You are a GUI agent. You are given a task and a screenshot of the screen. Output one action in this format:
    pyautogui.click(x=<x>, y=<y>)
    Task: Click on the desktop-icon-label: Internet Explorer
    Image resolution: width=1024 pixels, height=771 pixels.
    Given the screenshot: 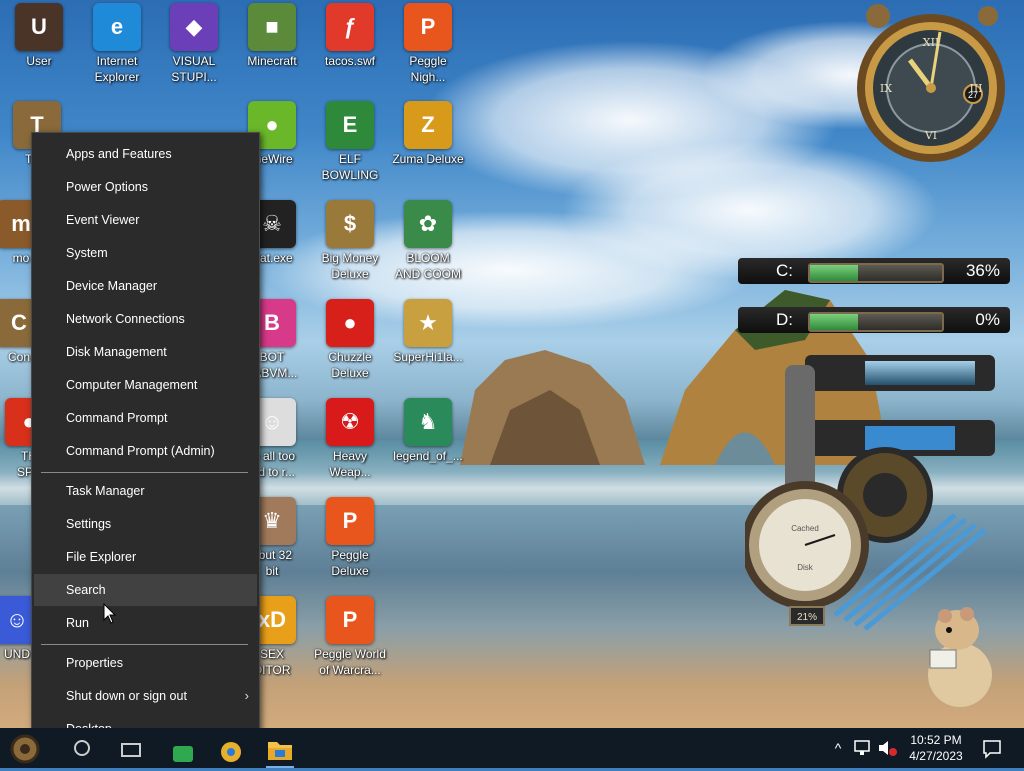 What is the action you would take?
    pyautogui.click(x=117, y=69)
    